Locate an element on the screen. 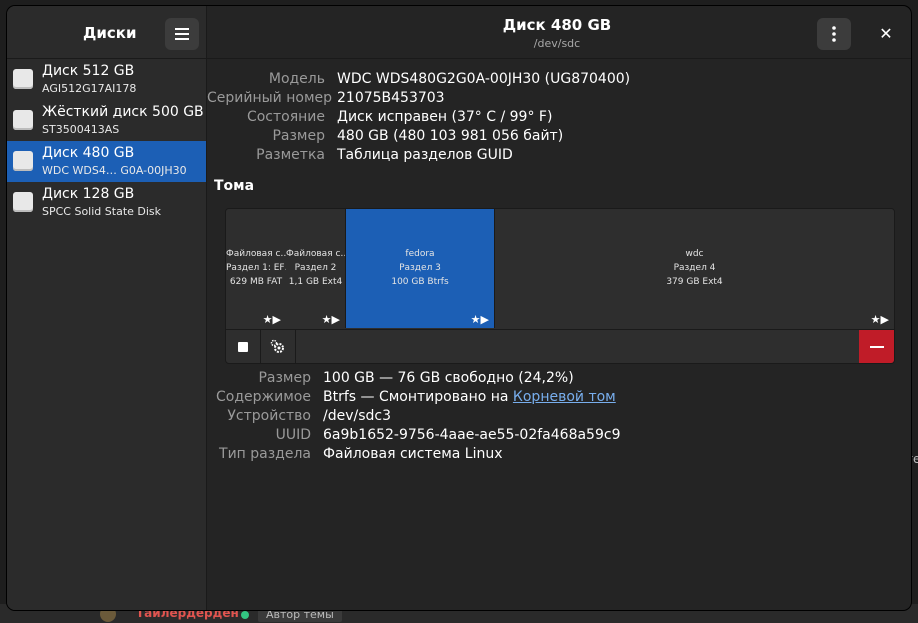  model-value: WDC WDS480G2G0A-00JH30 (UG870400) is located at coordinates (484, 79).